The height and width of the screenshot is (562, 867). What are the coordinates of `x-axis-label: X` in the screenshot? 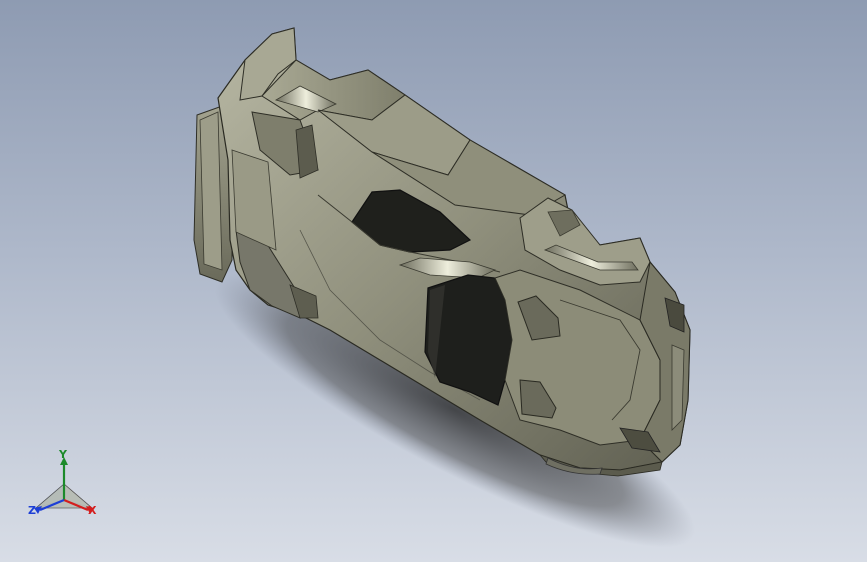 It's located at (92, 510).